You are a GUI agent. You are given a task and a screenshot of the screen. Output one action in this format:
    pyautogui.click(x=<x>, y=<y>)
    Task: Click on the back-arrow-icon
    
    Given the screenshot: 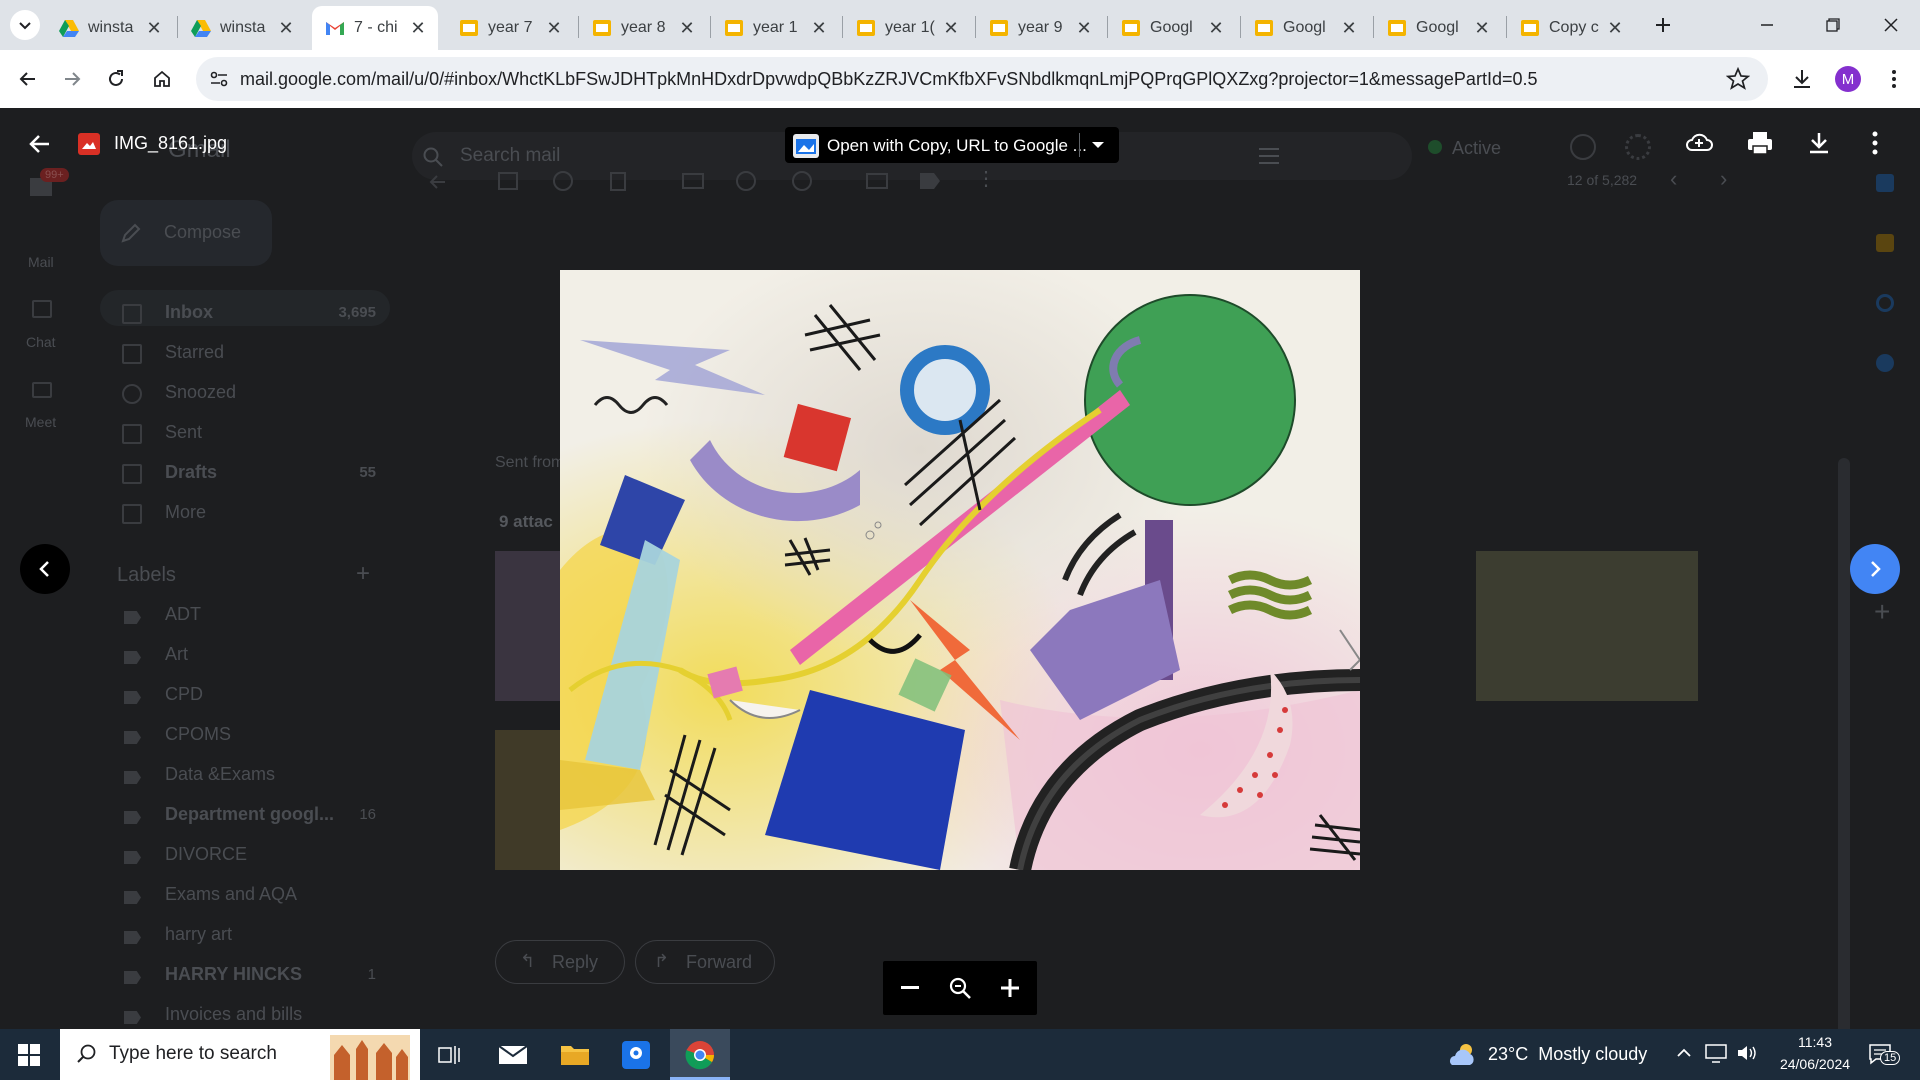 What is the action you would take?
    pyautogui.click(x=438, y=182)
    